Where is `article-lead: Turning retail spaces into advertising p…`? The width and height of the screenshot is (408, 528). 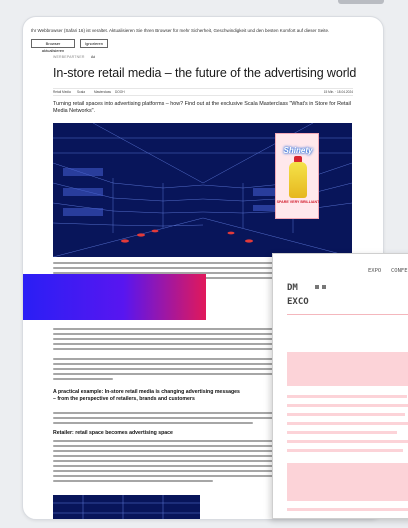
article-lead: Turning retail spaces into advertising p… is located at coordinates (202, 108).